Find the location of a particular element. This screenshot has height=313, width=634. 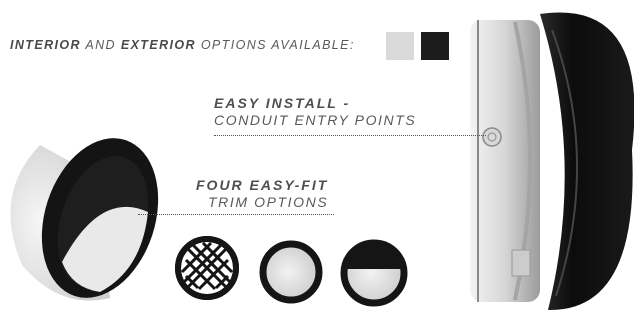

trim-options-title: FOUR EASY-FIT is located at coordinates (262, 185).